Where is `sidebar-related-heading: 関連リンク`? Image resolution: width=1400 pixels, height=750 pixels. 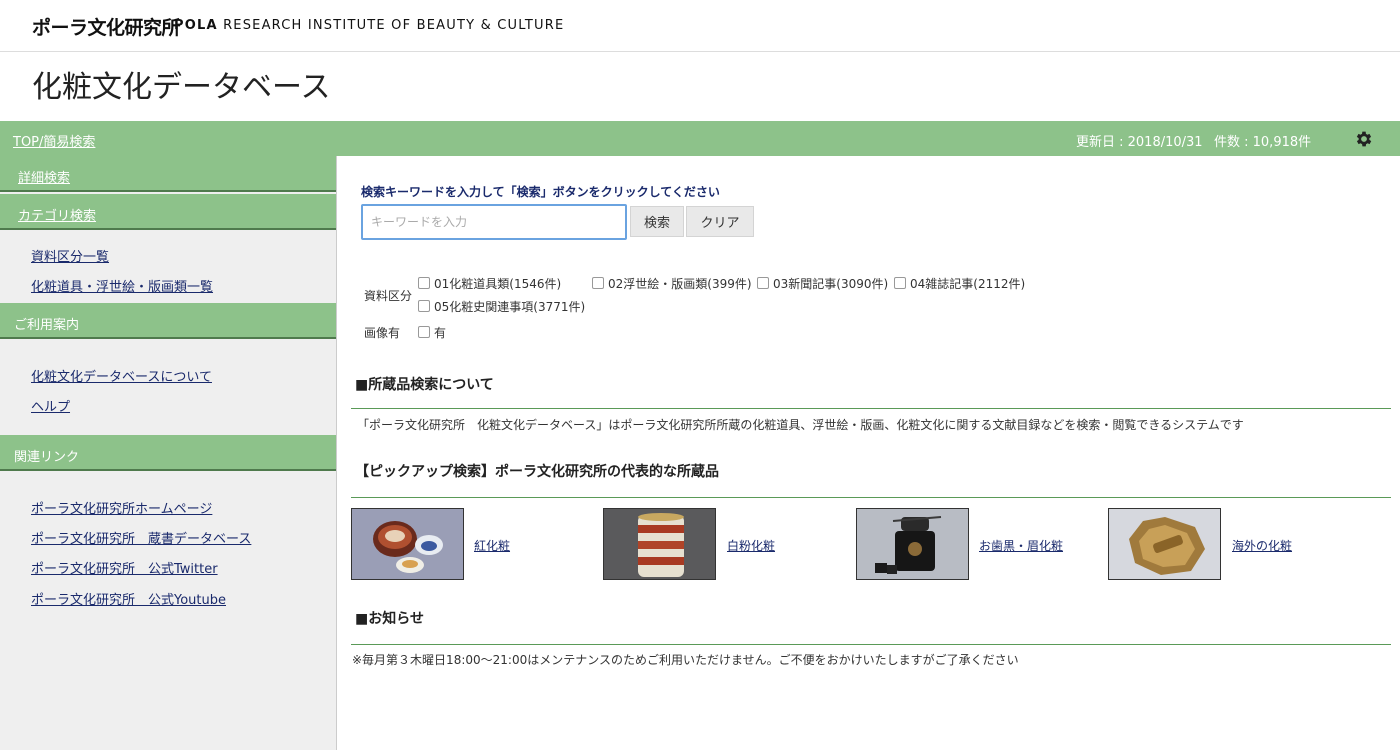 sidebar-related-heading: 関連リンク is located at coordinates (168, 453).